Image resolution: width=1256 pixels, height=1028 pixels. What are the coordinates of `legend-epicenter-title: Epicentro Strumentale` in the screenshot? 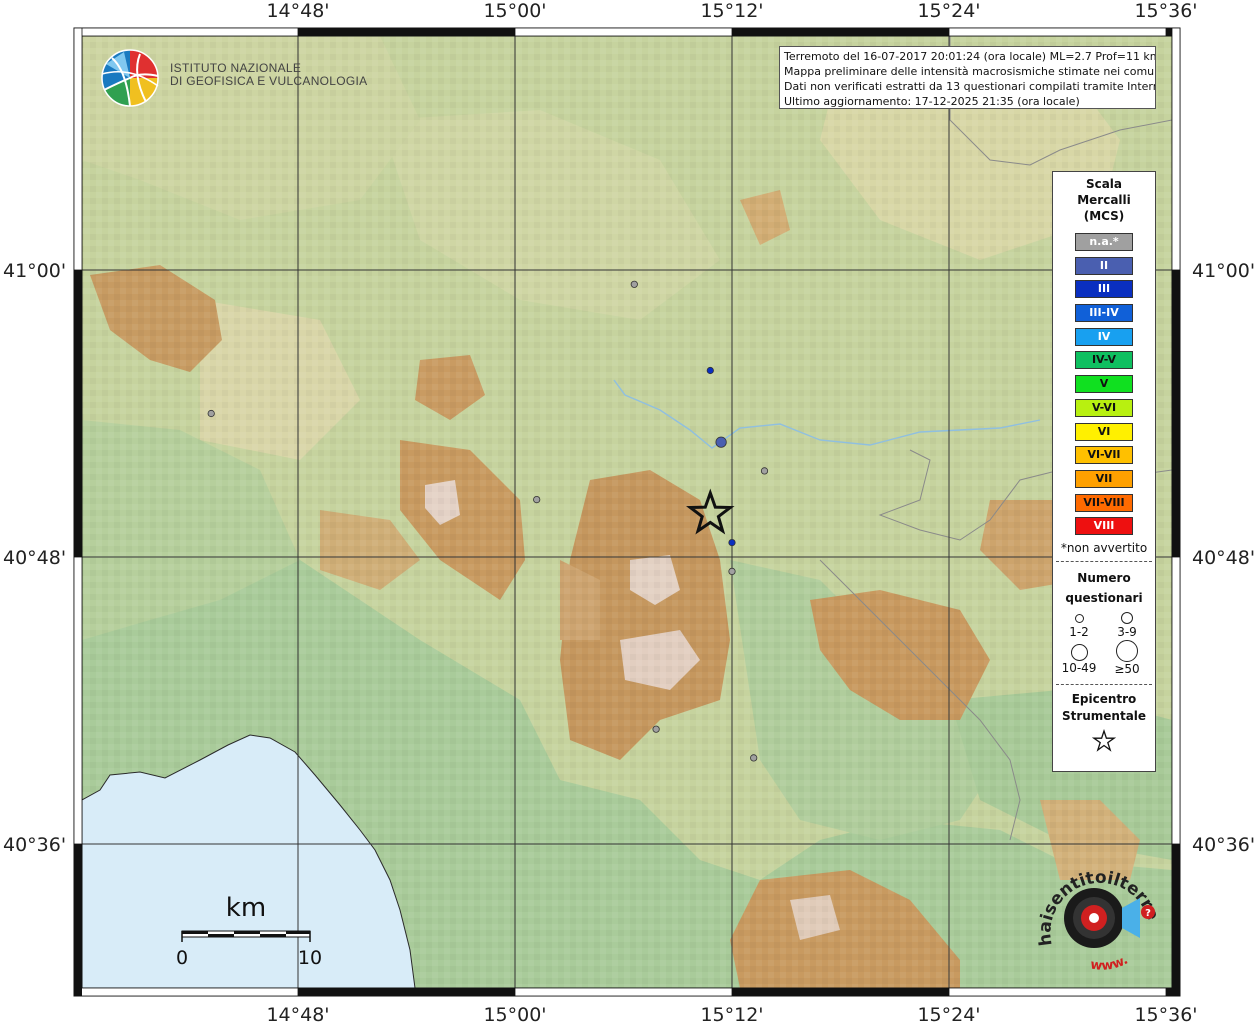 It's located at (1104, 708).